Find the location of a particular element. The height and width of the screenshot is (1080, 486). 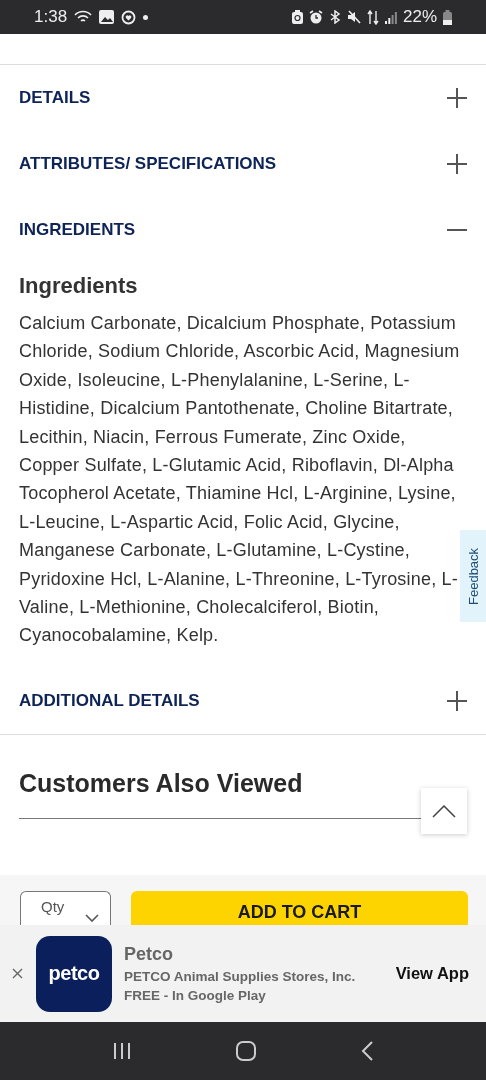

battery-saver-icon is located at coordinates (297, 17).